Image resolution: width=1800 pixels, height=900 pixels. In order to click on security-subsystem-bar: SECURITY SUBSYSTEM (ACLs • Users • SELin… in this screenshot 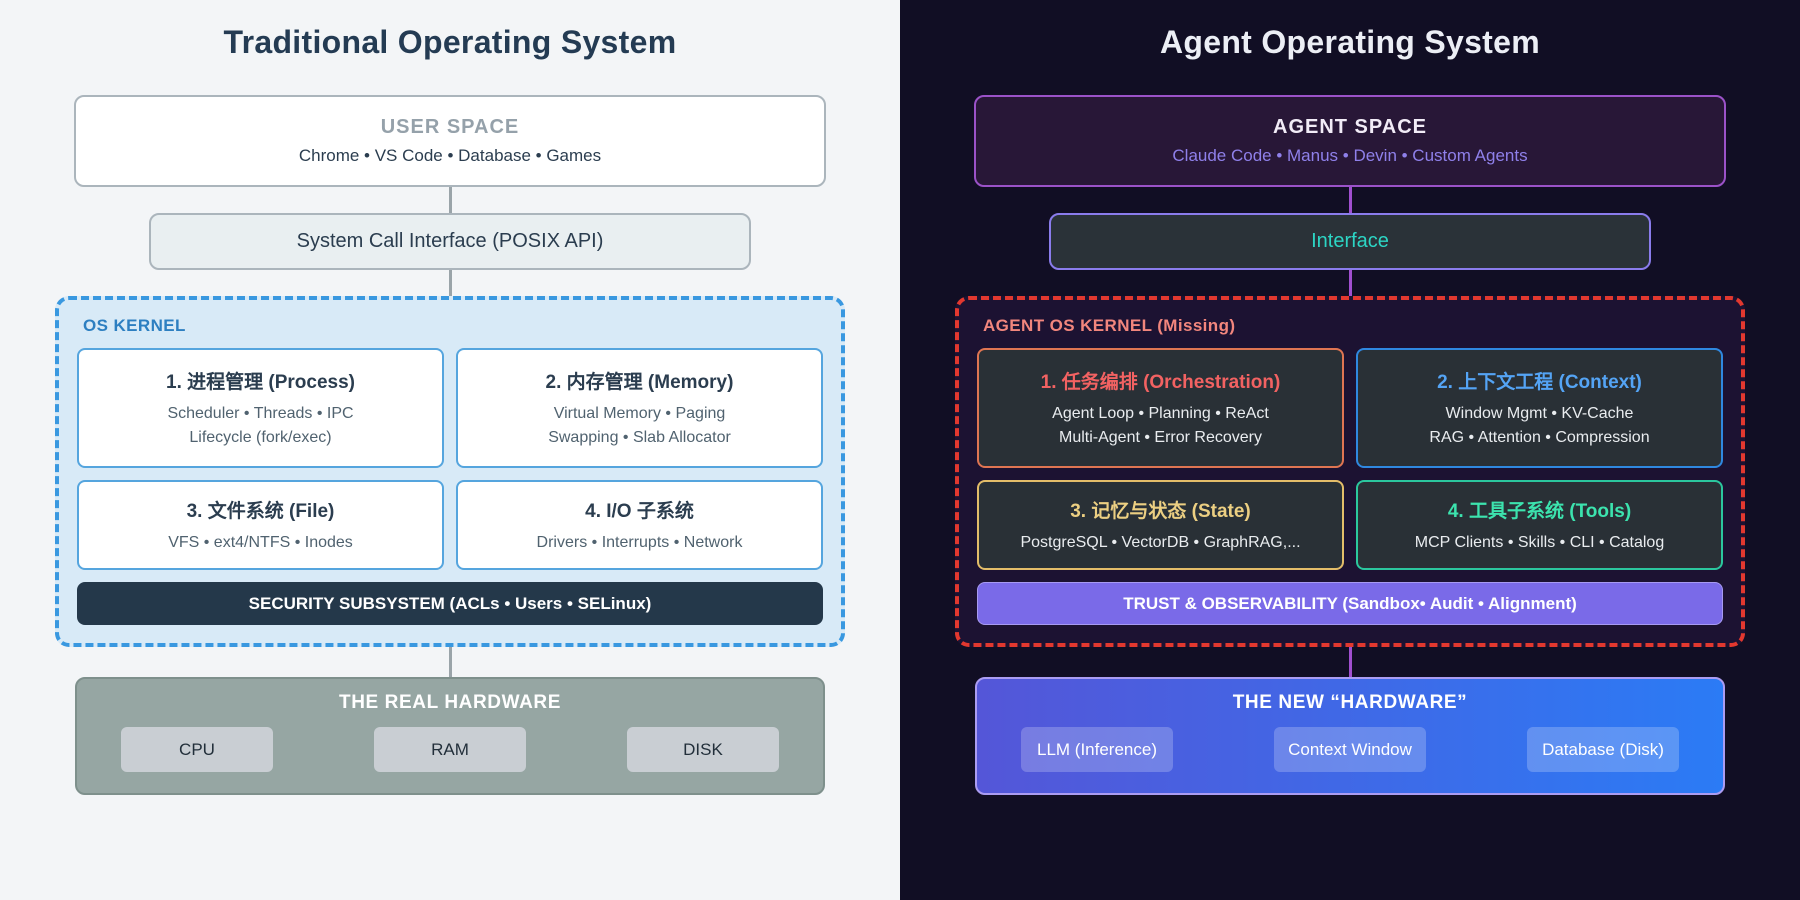, I will do `click(450, 603)`.